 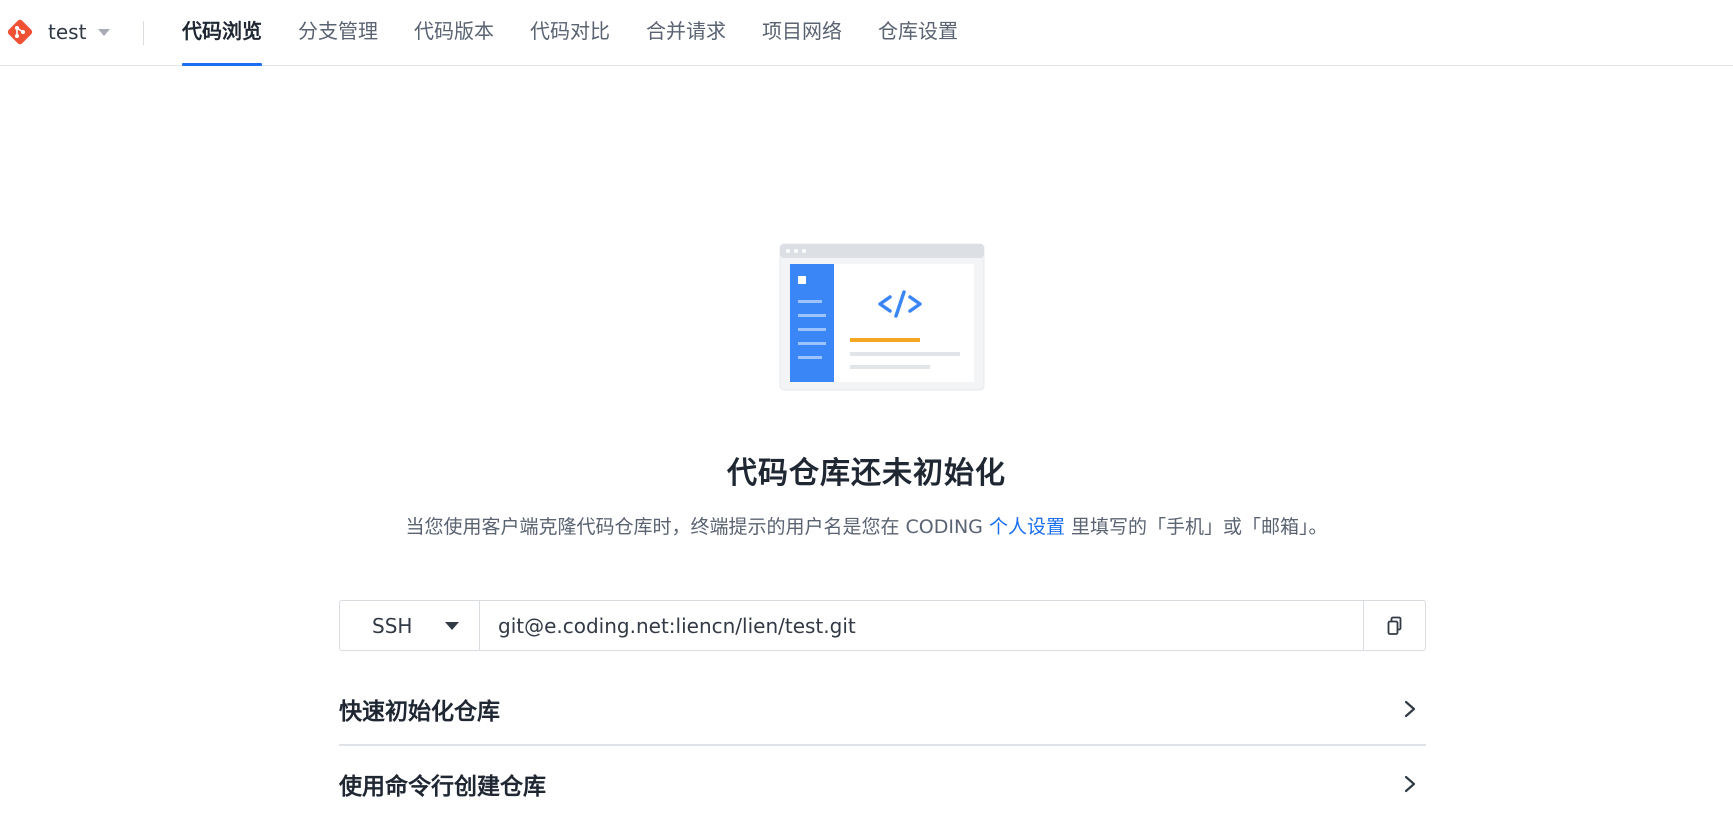 What do you see at coordinates (802, 33) in the screenshot?
I see `tab-network: 项目网络` at bounding box center [802, 33].